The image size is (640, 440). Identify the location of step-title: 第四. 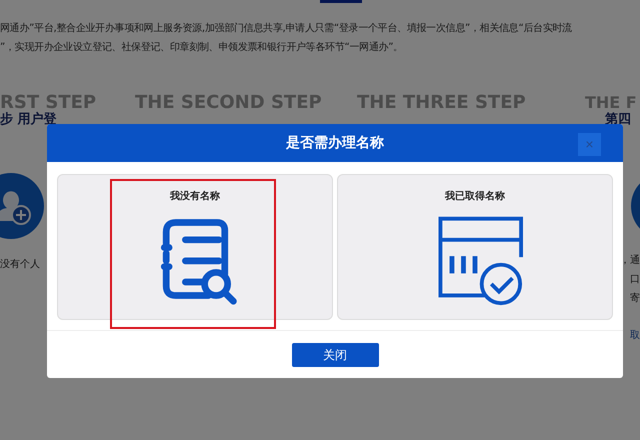
(618, 119).